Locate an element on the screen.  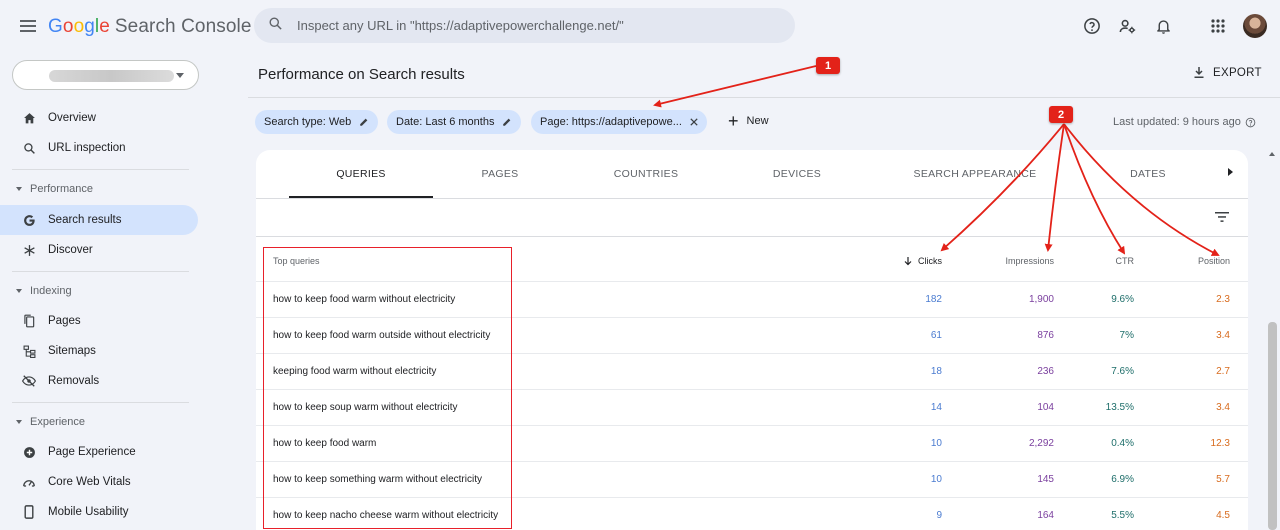
cell-position: 2.3 is located at coordinates (1223, 299).